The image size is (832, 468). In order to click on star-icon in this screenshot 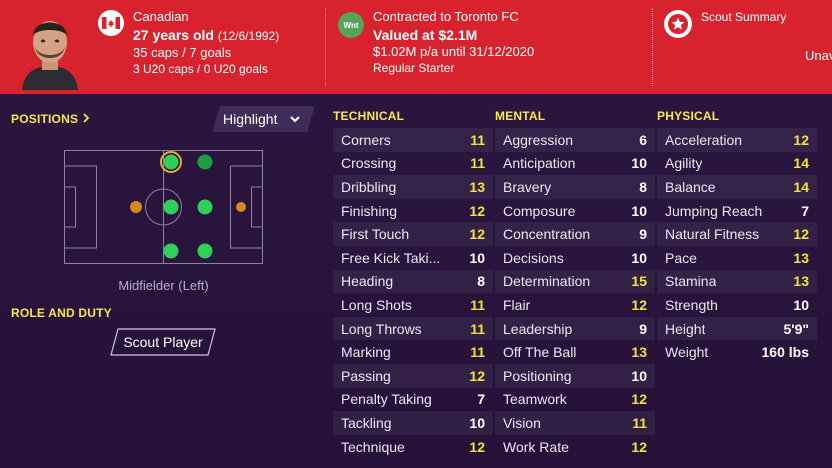, I will do `click(678, 24)`.